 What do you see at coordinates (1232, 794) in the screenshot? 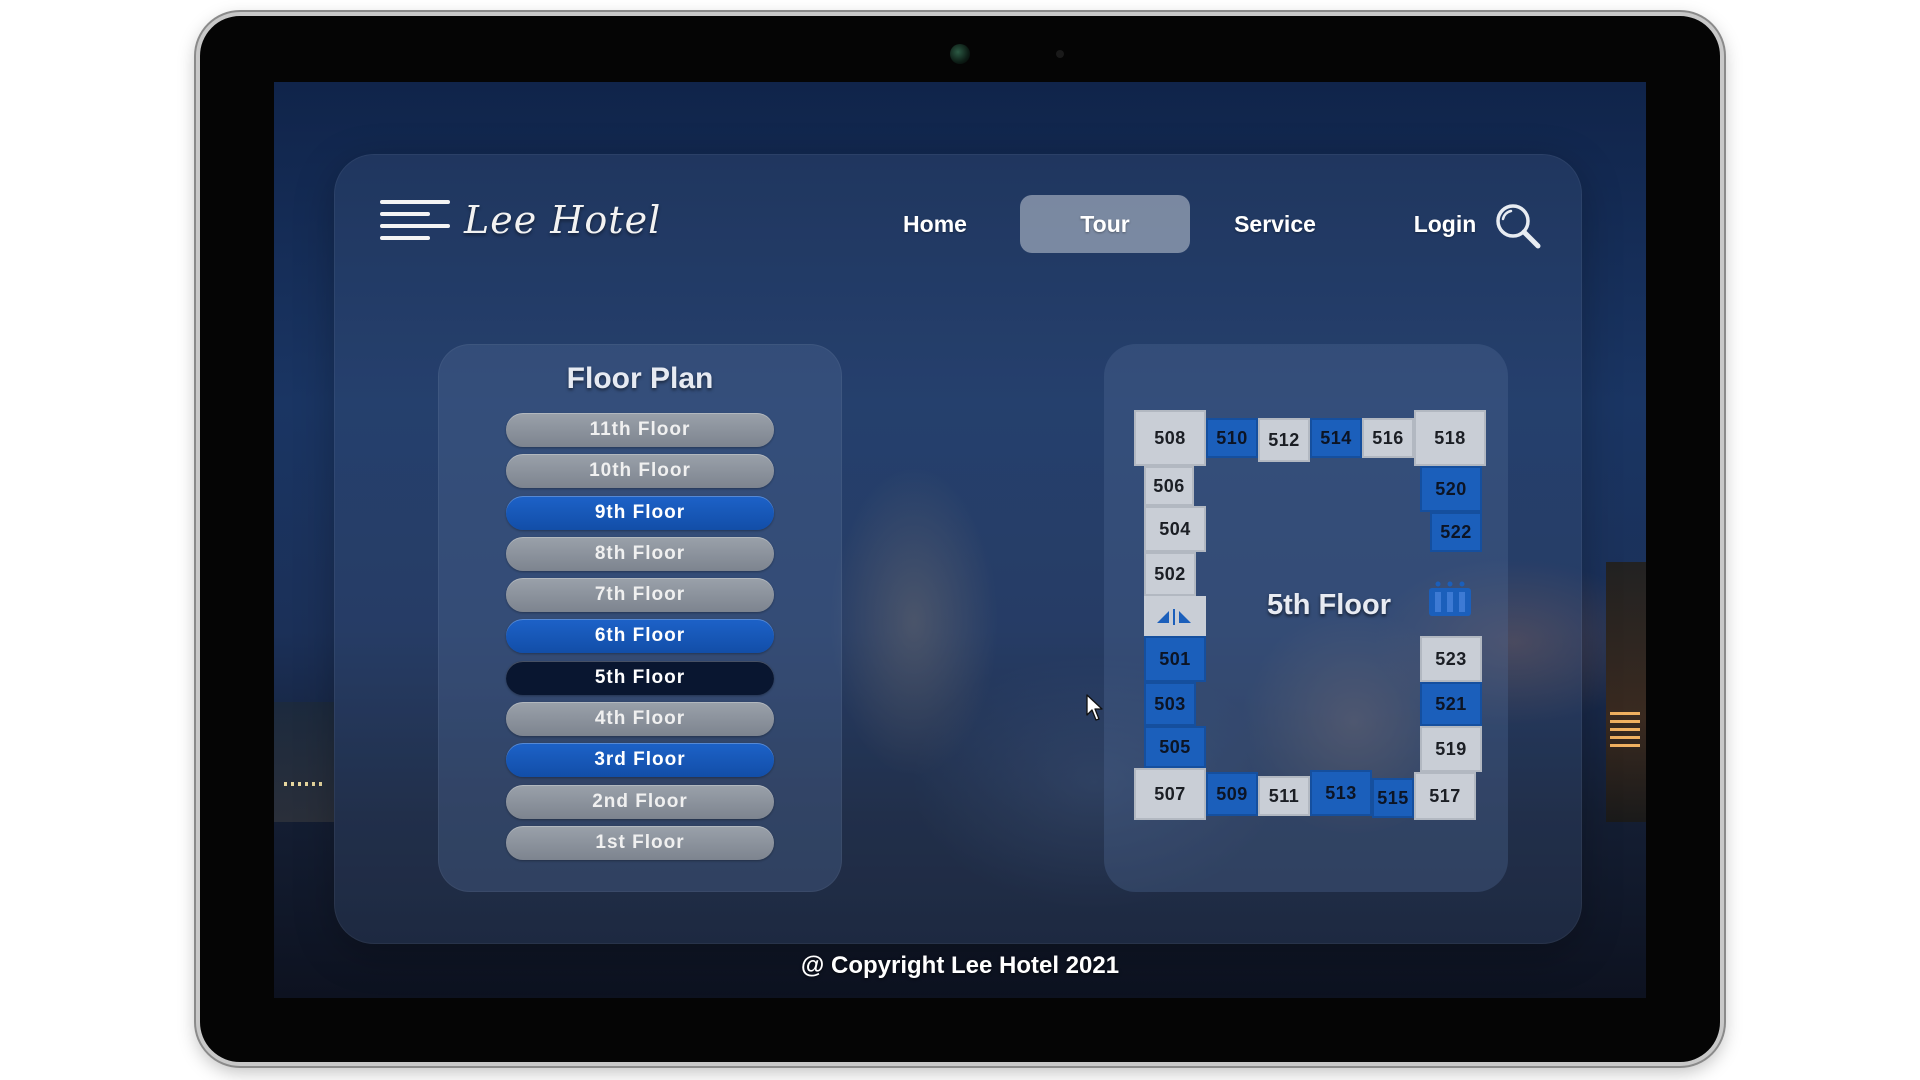
I see `room-509: 509` at bounding box center [1232, 794].